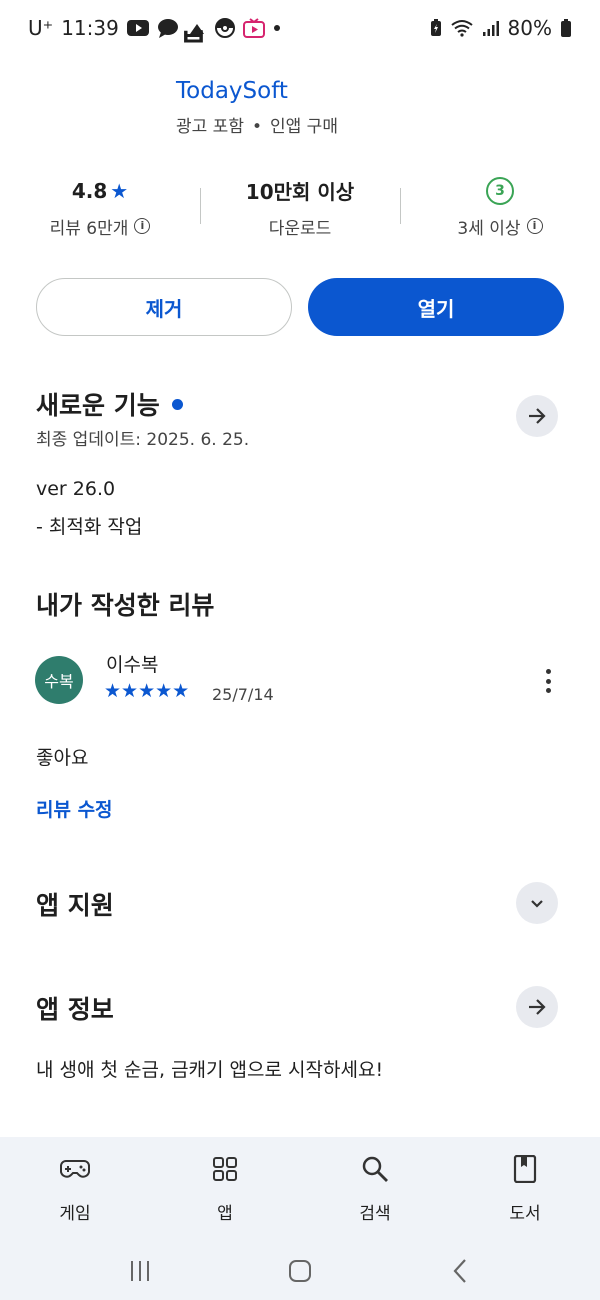 The width and height of the screenshot is (600, 1300). What do you see at coordinates (137, 28) in the screenshot?
I see `youtube-icon` at bounding box center [137, 28].